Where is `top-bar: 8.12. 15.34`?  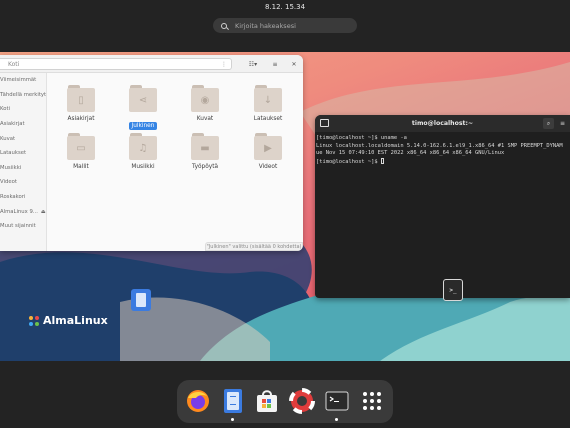
top-bar: 8.12. 15.34 is located at coordinates (285, 7).